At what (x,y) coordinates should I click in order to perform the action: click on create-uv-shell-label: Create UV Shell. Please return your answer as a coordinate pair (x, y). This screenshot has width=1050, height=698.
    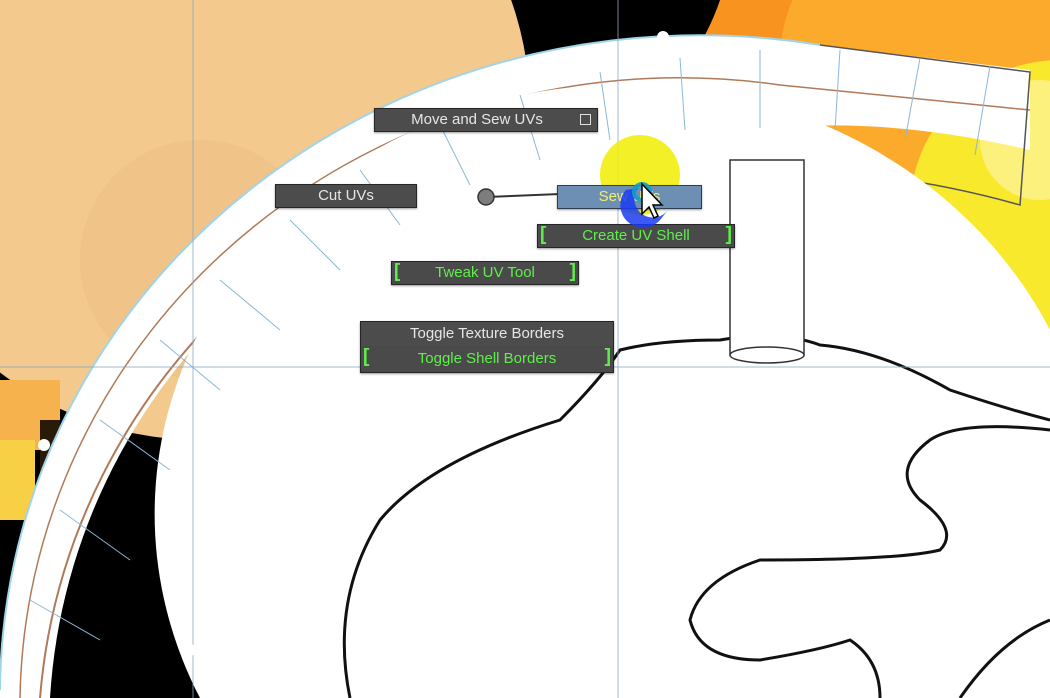
    Looking at the image, I should click on (636, 235).